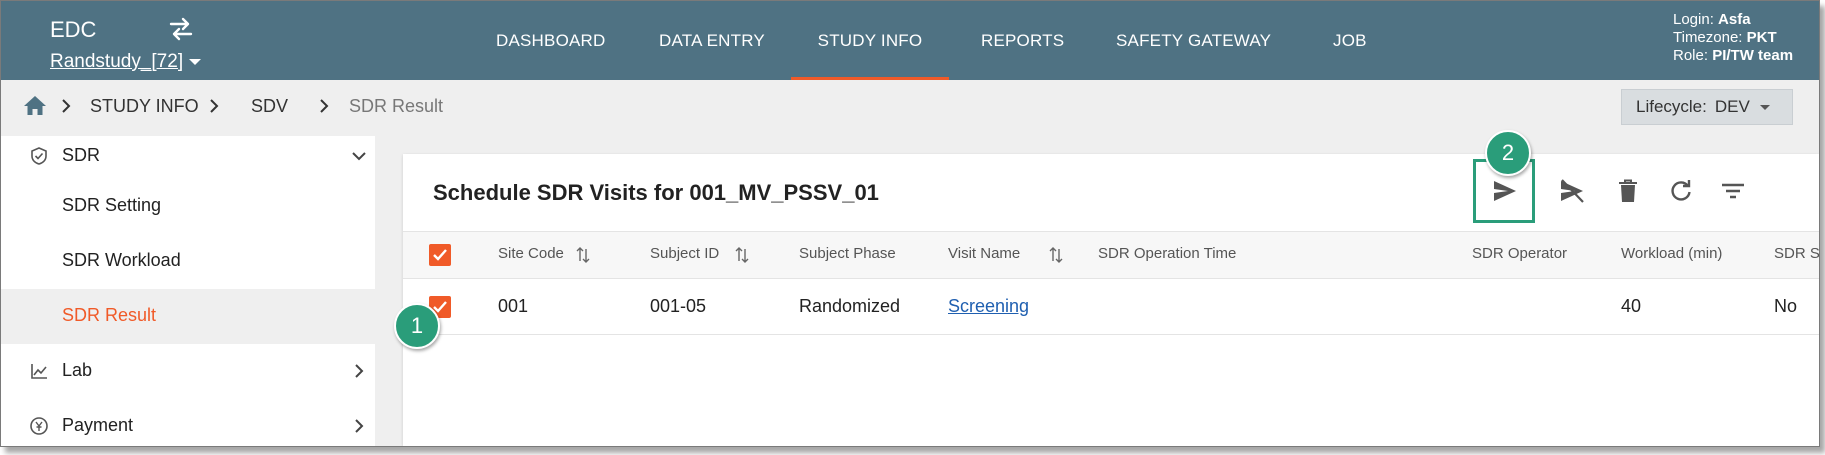 This screenshot has width=1825, height=455. I want to click on filter-button, so click(1733, 191).